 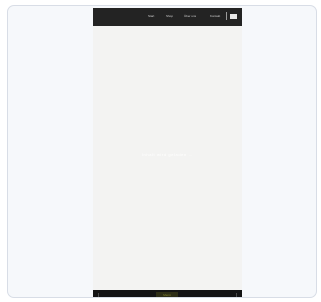 I want to click on nav-item-shop: Shop, so click(x=169, y=16).